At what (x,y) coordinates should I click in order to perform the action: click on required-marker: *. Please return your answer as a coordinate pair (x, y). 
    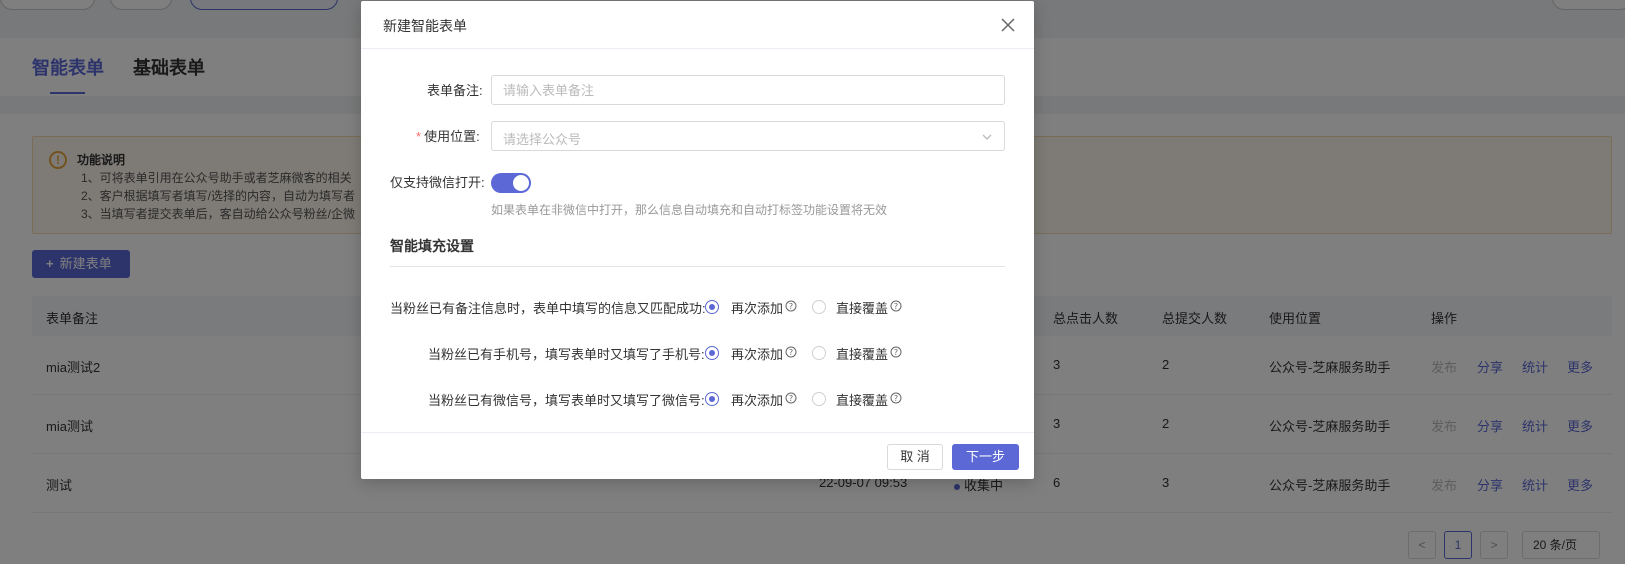
    Looking at the image, I should click on (419, 136).